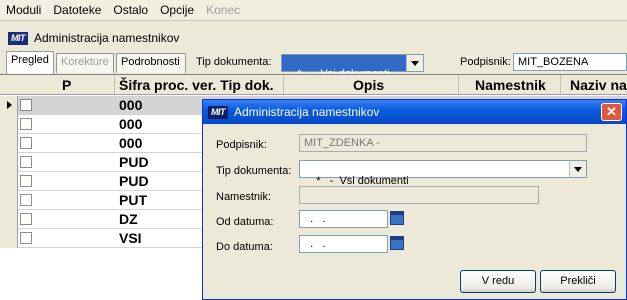  Describe the element at coordinates (245, 222) in the screenshot. I see `dialog-from-label: Od datuma:` at that location.